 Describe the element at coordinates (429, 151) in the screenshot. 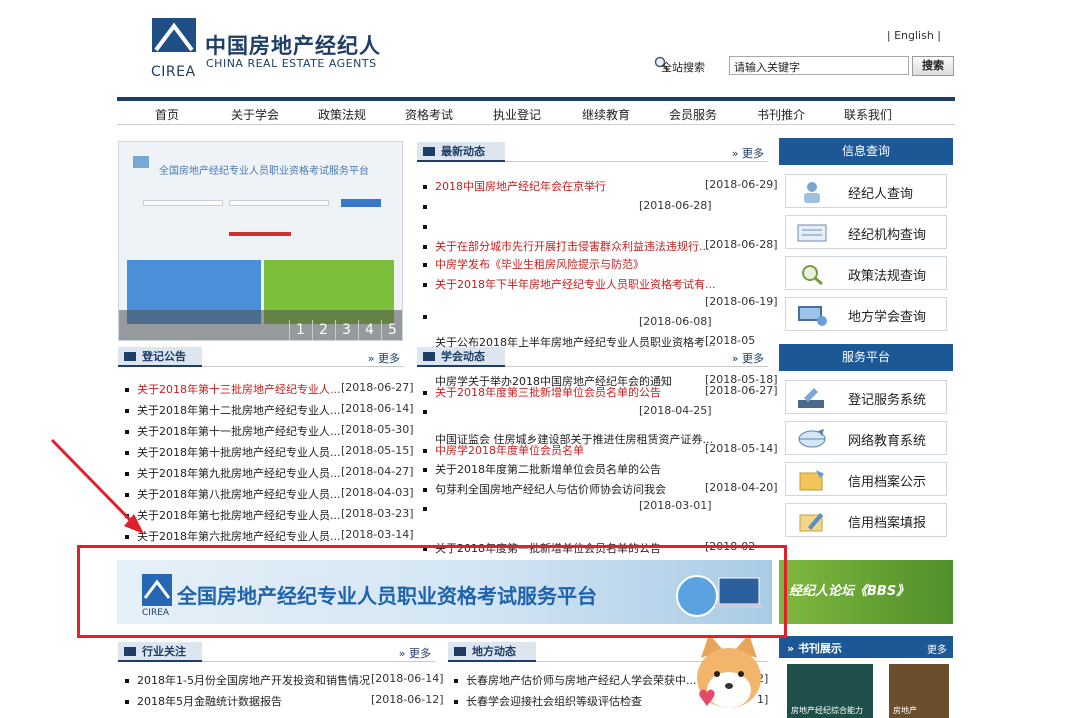

I see `news-panel-icon` at that location.